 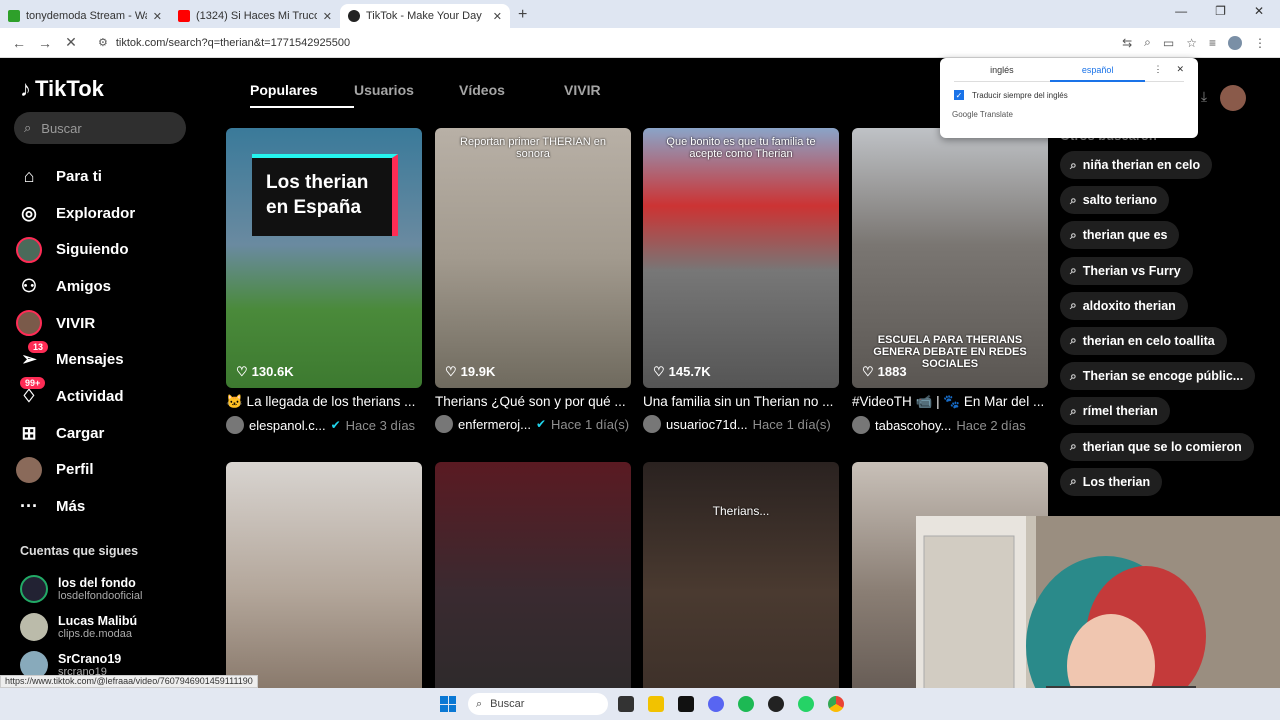 What do you see at coordinates (336, 425) in the screenshot?
I see `video-meta: elespanol.c... ✔ Hace 3 días` at bounding box center [336, 425].